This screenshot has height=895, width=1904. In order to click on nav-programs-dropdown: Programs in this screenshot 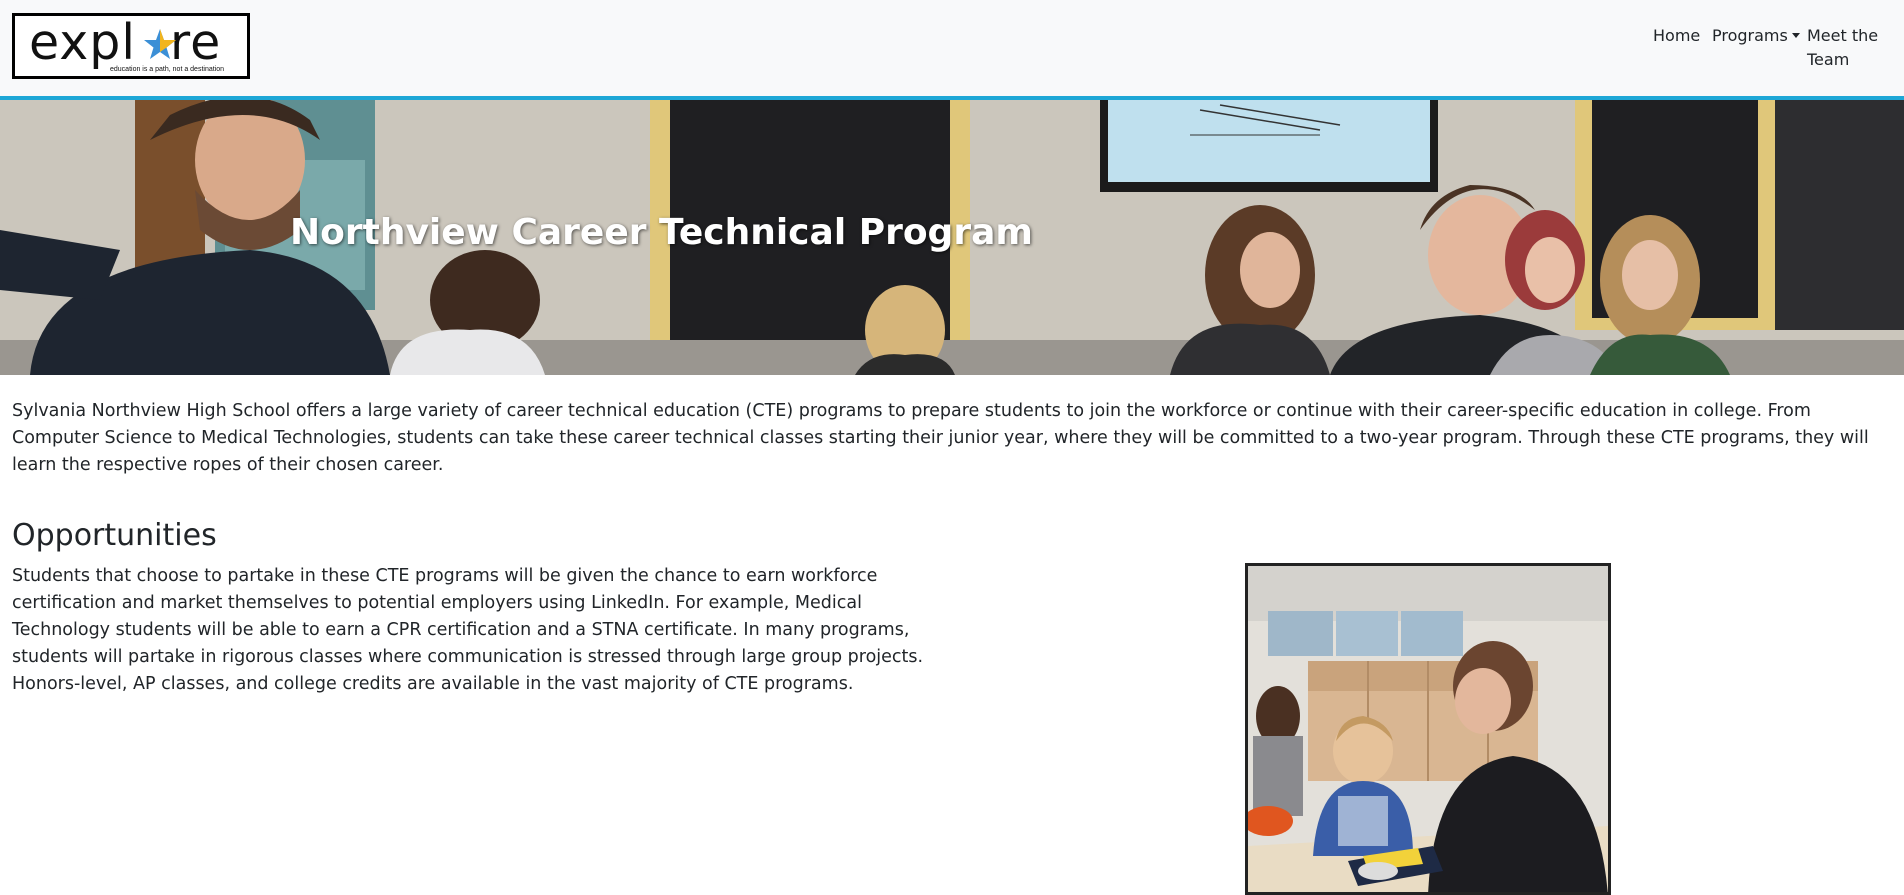, I will do `click(1756, 36)`.